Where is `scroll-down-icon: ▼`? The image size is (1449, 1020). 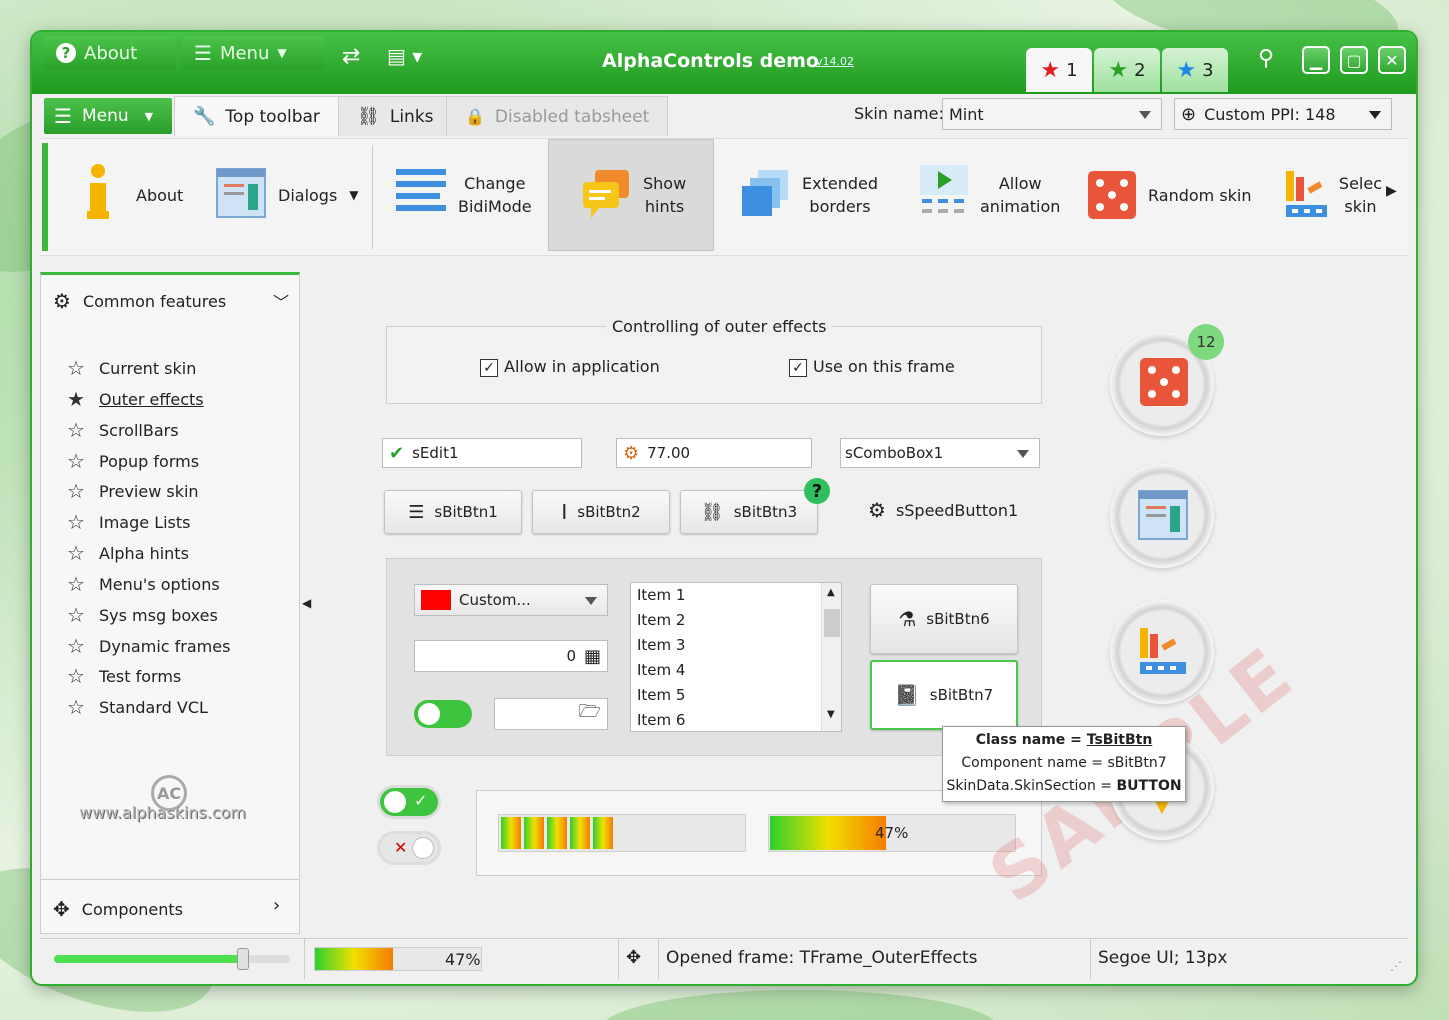
scroll-down-icon: ▼ is located at coordinates (831, 714).